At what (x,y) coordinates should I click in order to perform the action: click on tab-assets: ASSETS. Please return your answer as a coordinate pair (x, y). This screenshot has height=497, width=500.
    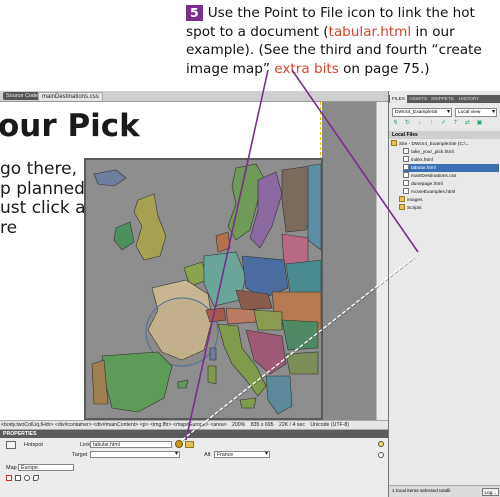
    Looking at the image, I should click on (418, 99).